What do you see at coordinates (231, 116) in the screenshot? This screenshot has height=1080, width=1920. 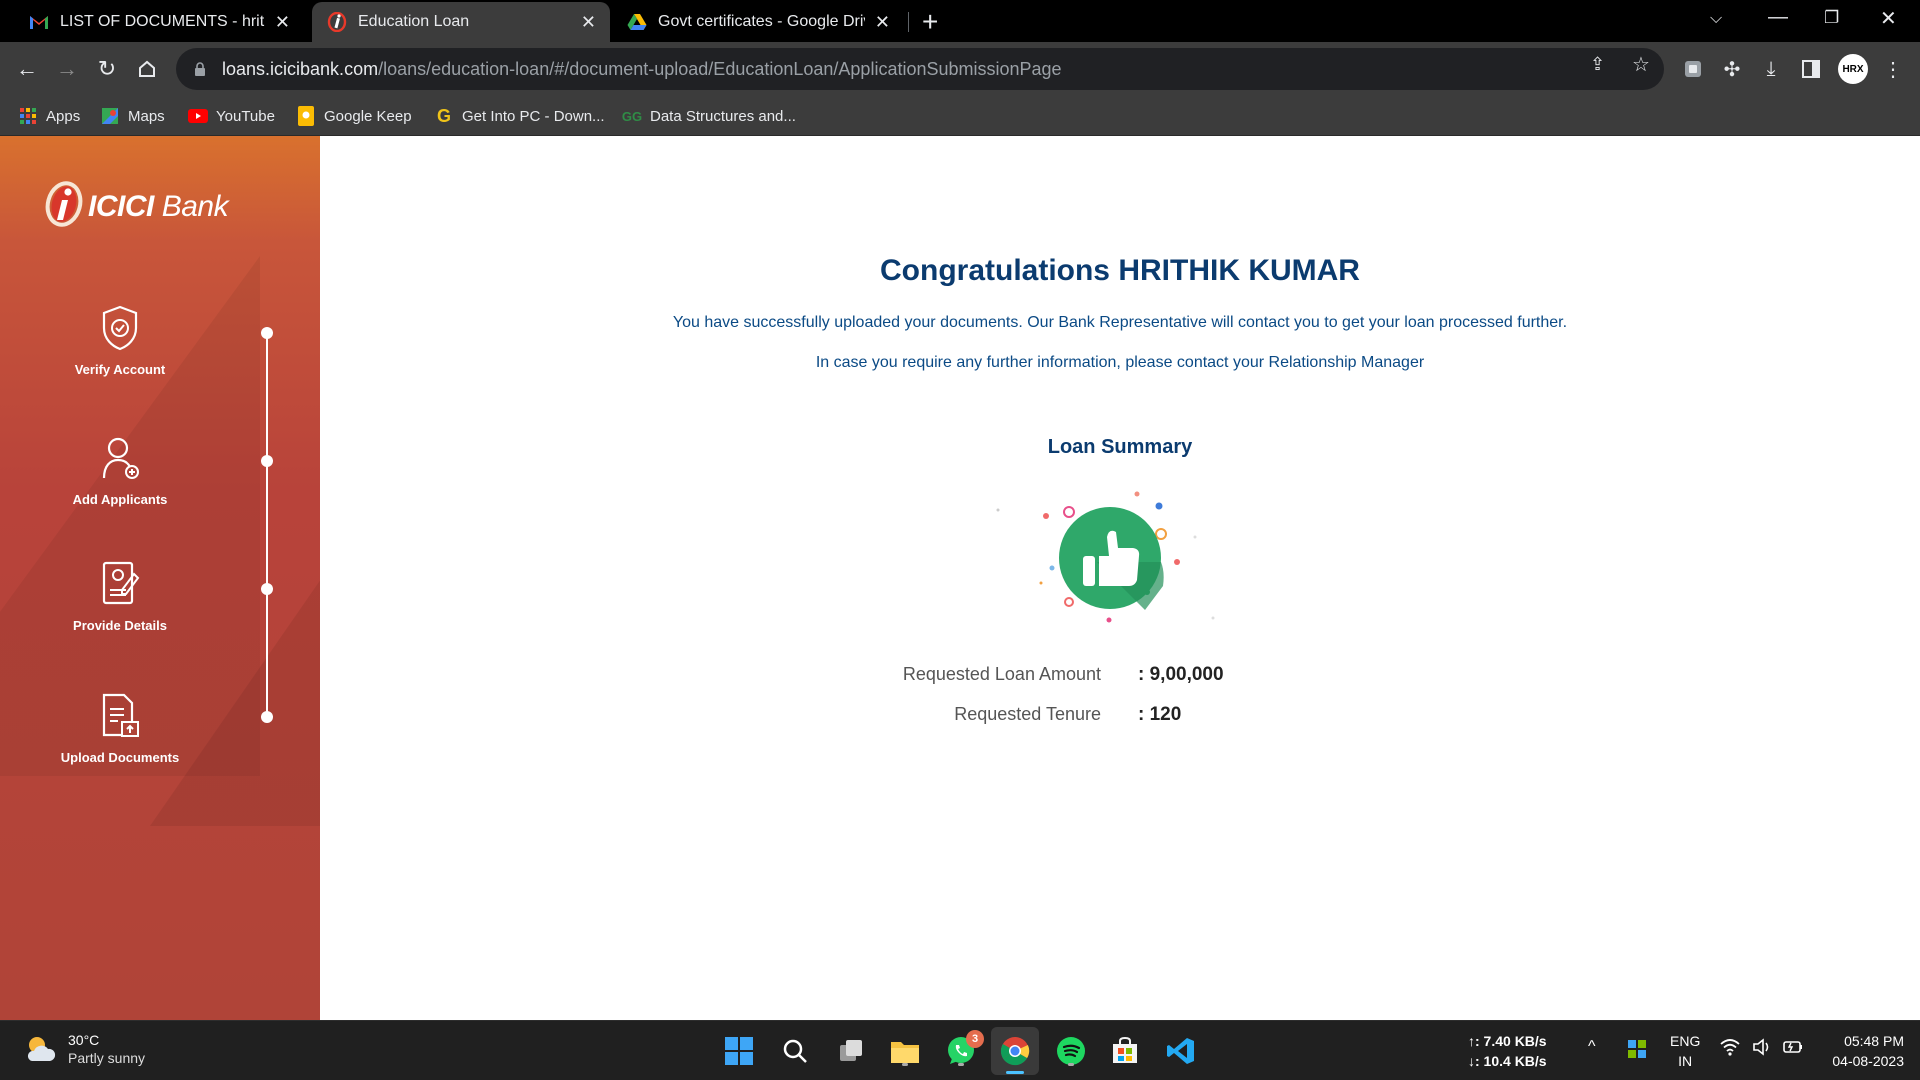 I see `bookmark-youtube: YouTube` at bounding box center [231, 116].